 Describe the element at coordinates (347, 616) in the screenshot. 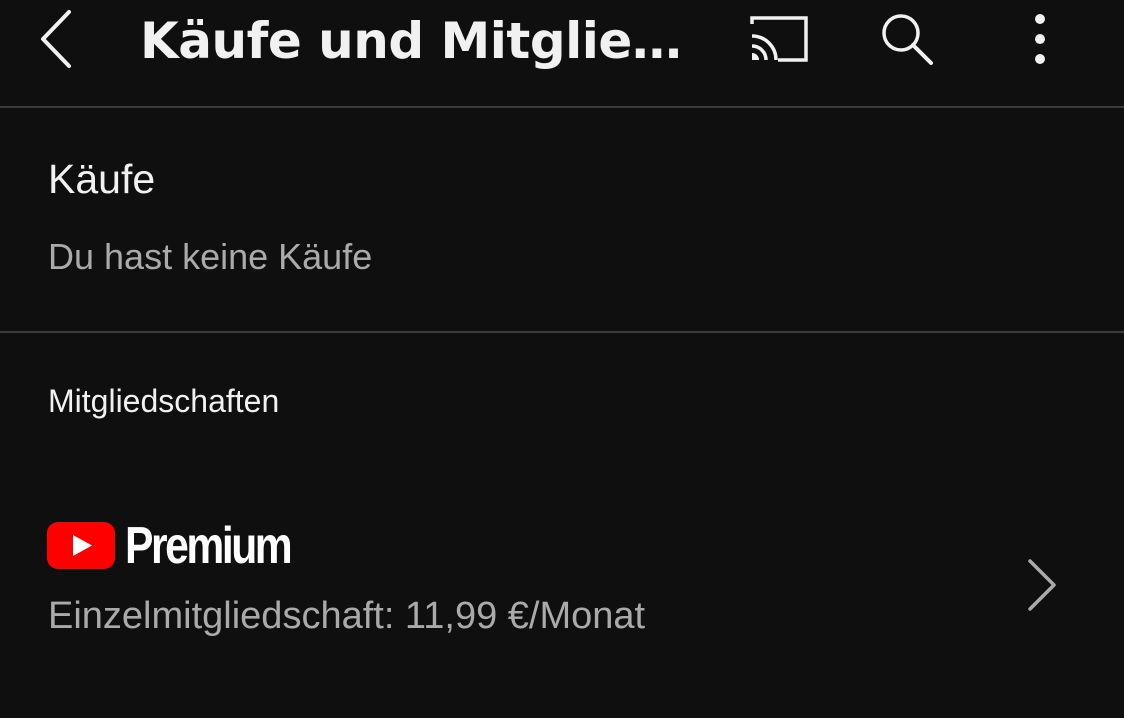

I see `membership-price-detail: Einzelmitgliedschaft: 11,99 €/Monat` at that location.